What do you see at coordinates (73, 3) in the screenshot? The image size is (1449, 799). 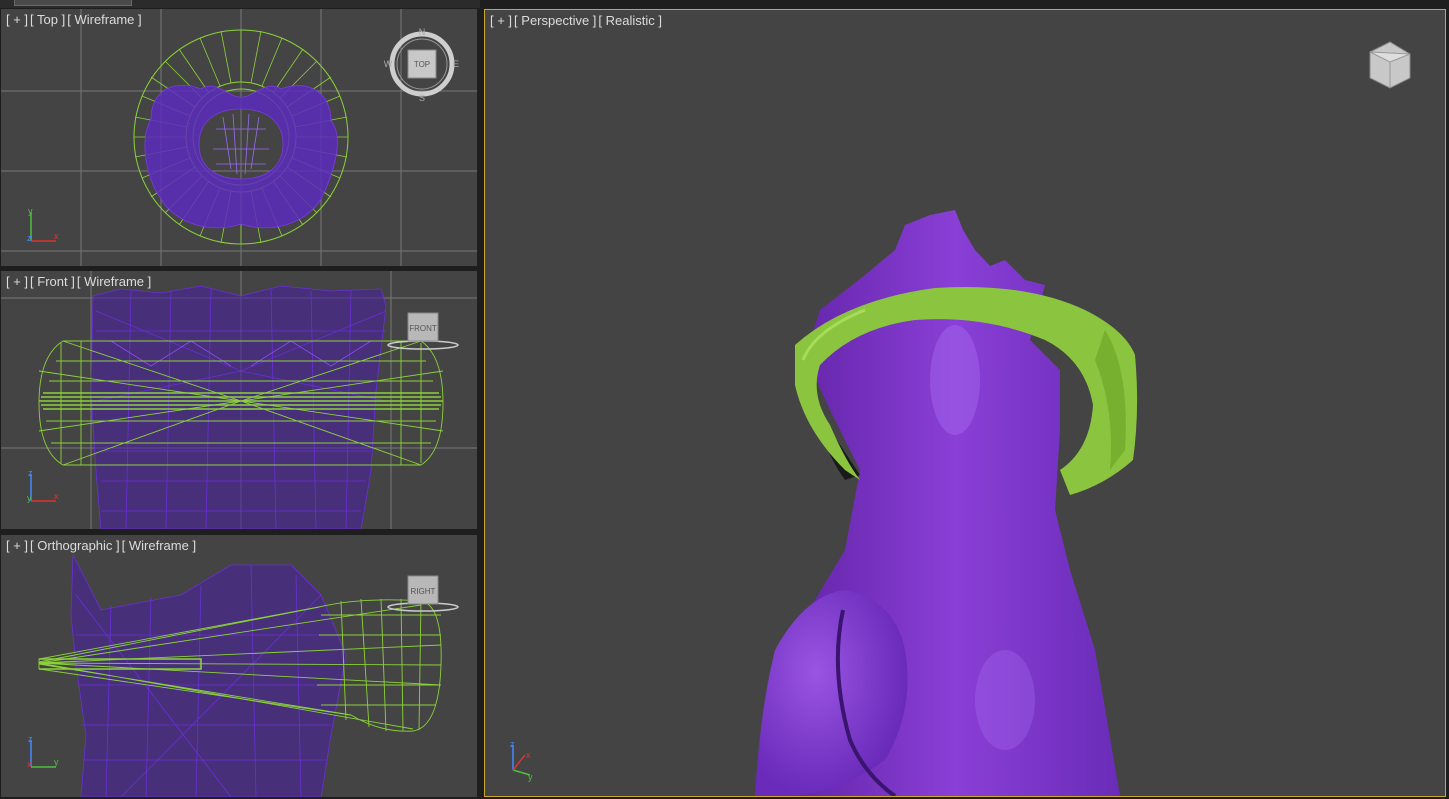 I see `toolbar-tab` at bounding box center [73, 3].